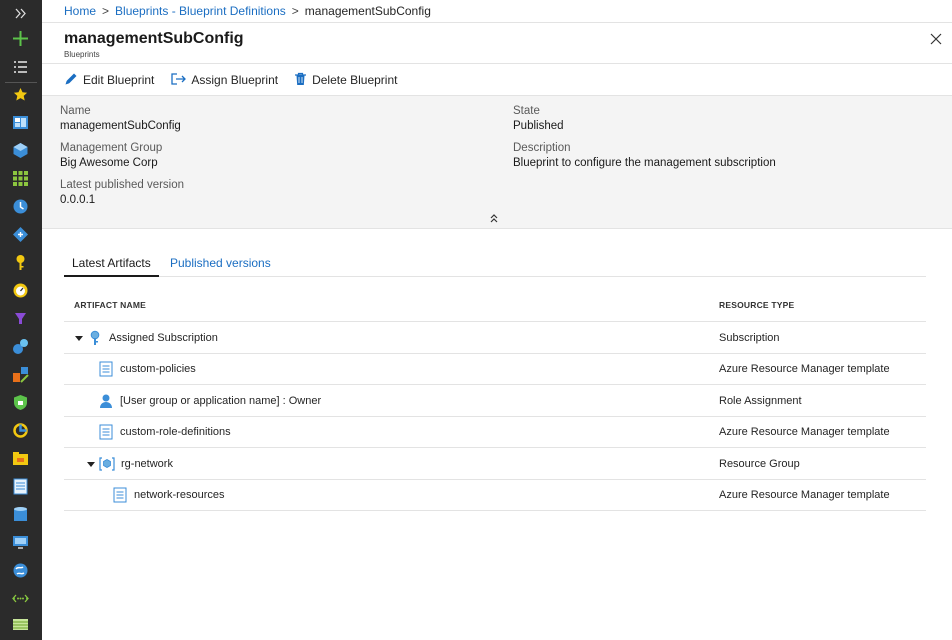 Image resolution: width=952 pixels, height=640 pixels. Describe the element at coordinates (749, 337) in the screenshot. I see `resource-type: Subscription` at that location.